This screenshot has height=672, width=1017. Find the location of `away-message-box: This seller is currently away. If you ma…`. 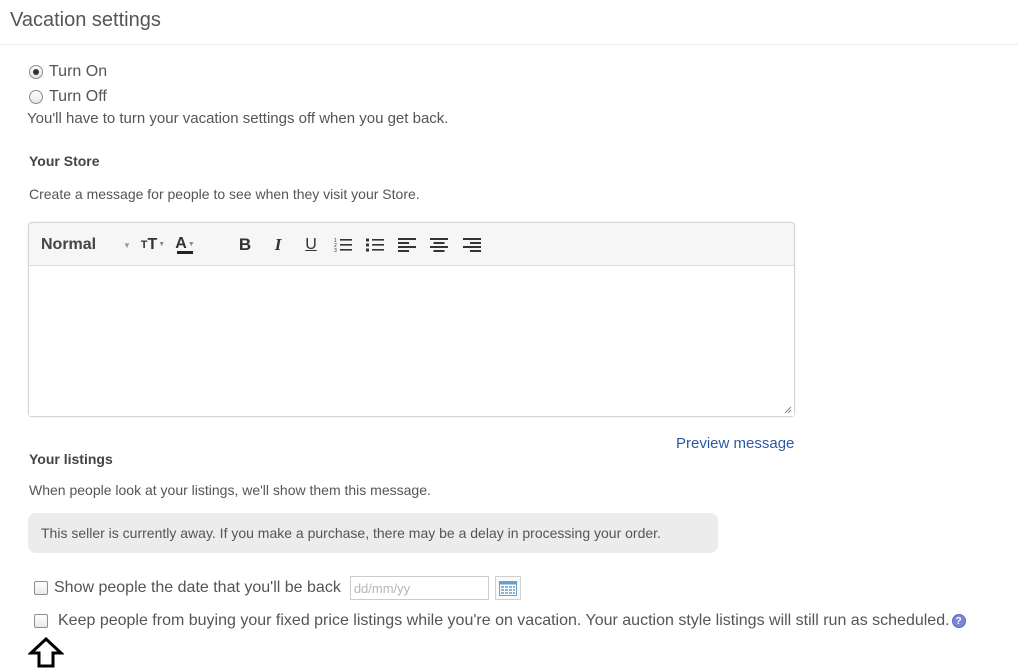

away-message-box: This seller is currently away. If you ma… is located at coordinates (373, 533).